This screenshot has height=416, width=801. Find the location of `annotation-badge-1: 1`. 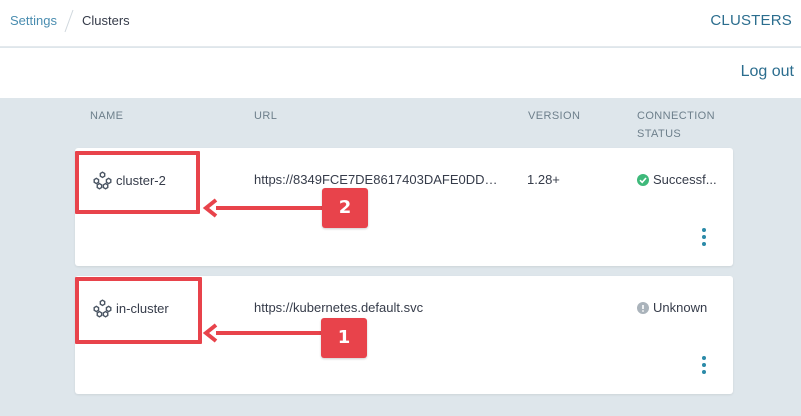

annotation-badge-1: 1 is located at coordinates (344, 338).